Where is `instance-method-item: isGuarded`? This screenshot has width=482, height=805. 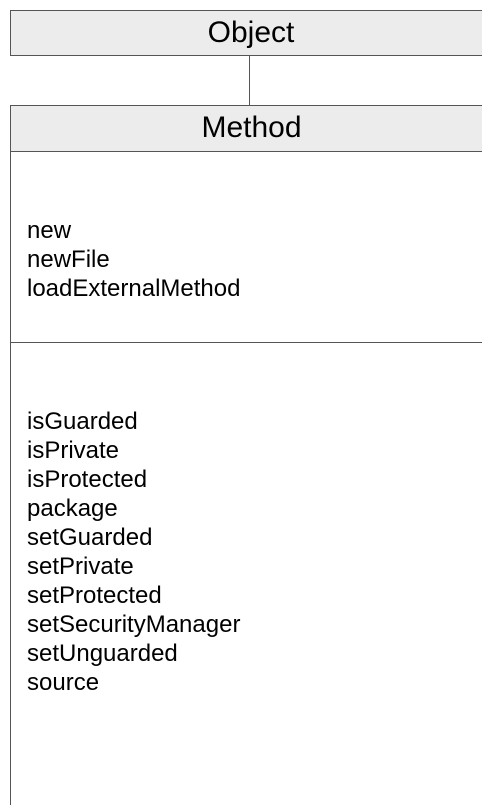
instance-method-item: isGuarded is located at coordinates (82, 421).